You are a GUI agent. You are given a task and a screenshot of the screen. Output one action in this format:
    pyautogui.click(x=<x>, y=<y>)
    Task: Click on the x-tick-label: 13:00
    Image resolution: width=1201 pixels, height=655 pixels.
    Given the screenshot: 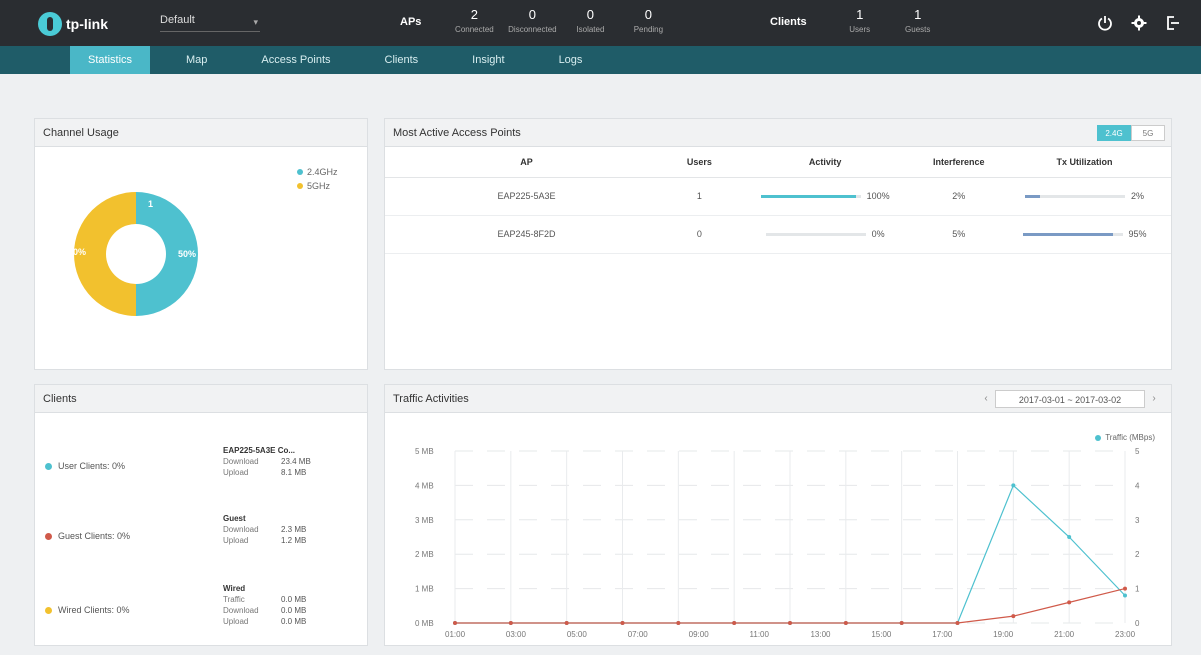 What is the action you would take?
    pyautogui.click(x=820, y=634)
    